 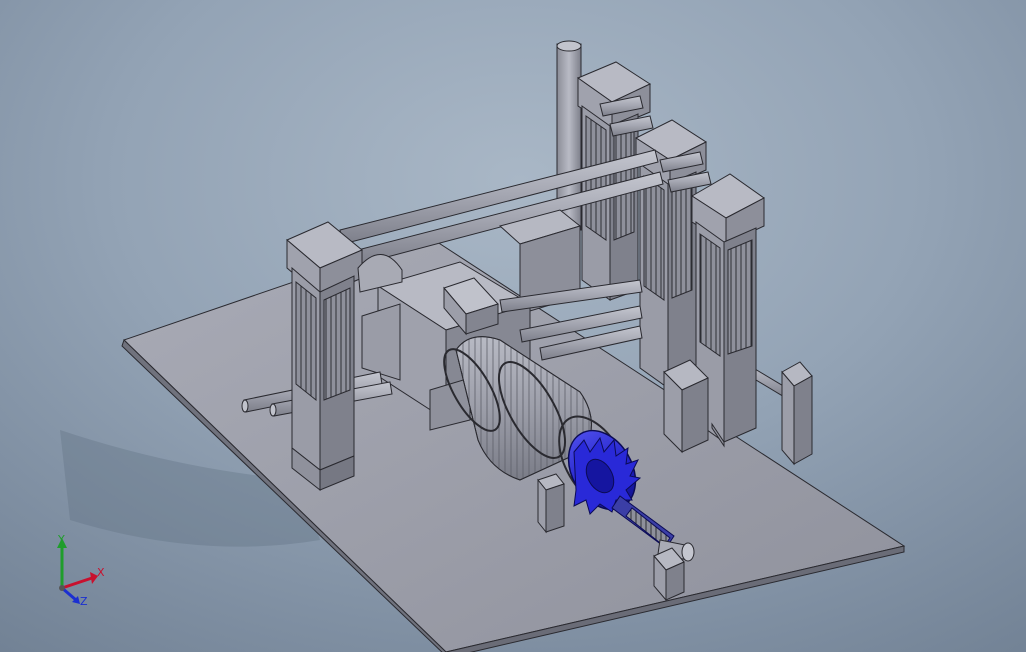 I want to click on z-axis-label: Z, so click(x=84, y=601).